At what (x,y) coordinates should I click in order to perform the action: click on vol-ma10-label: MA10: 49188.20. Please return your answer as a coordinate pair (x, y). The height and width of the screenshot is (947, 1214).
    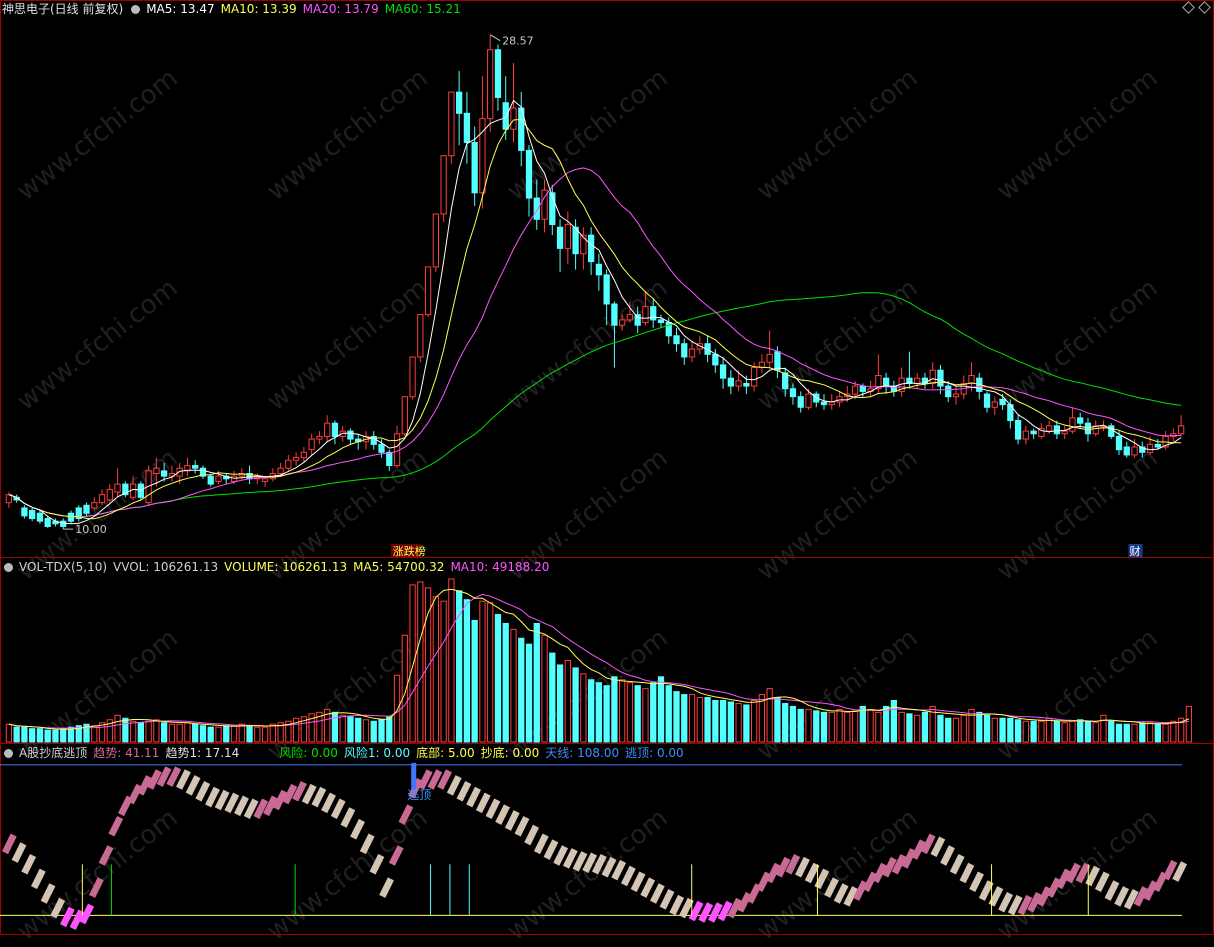
    Looking at the image, I should click on (500, 567).